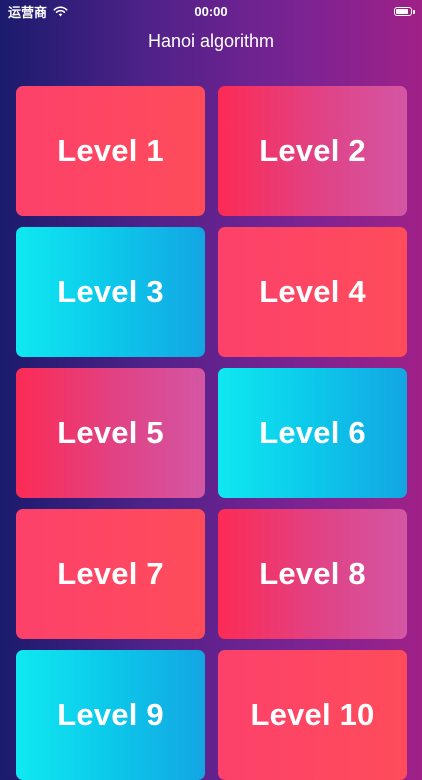  I want to click on level-9-label: Level 9, so click(110, 714).